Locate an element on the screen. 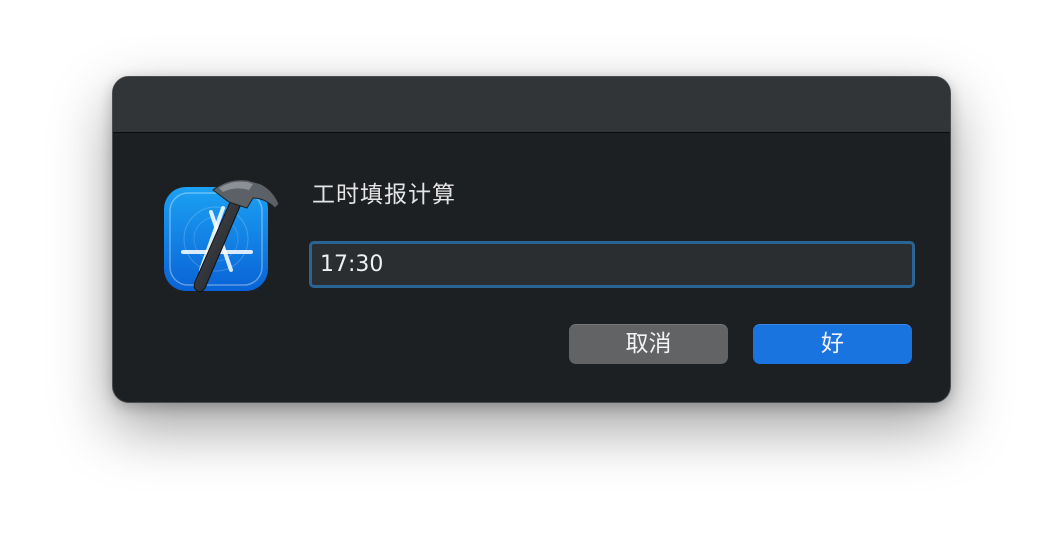 The width and height of the screenshot is (1064, 552). time-input-container is located at coordinates (612, 264).